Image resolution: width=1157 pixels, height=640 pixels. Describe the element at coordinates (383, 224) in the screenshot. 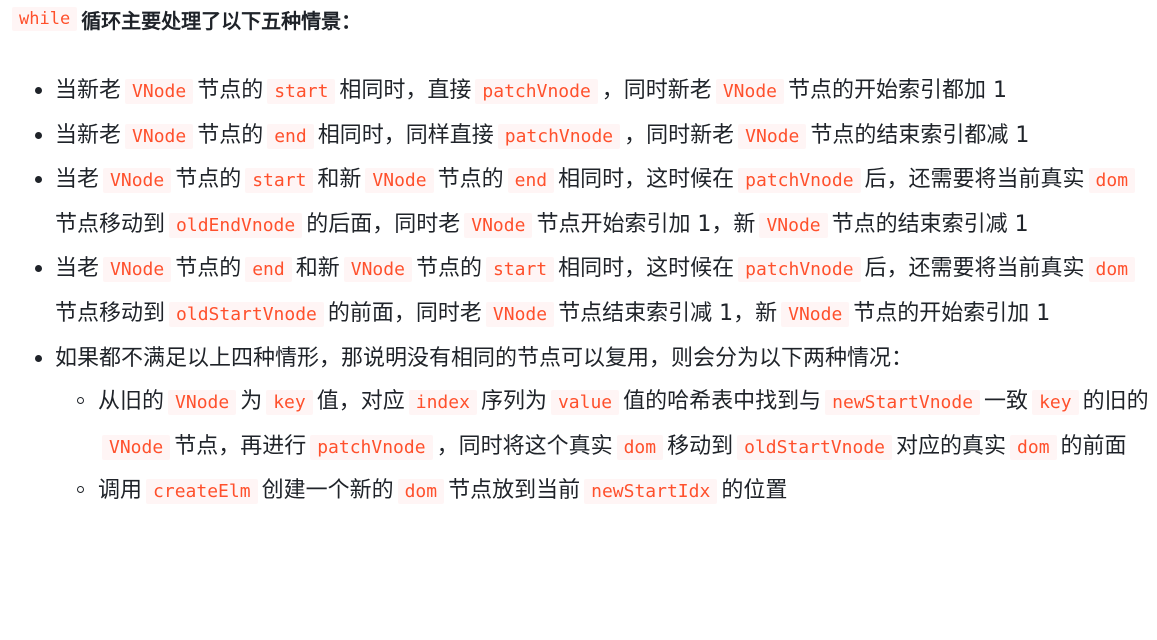

I see `text-fragment: 的后面，同时老` at that location.